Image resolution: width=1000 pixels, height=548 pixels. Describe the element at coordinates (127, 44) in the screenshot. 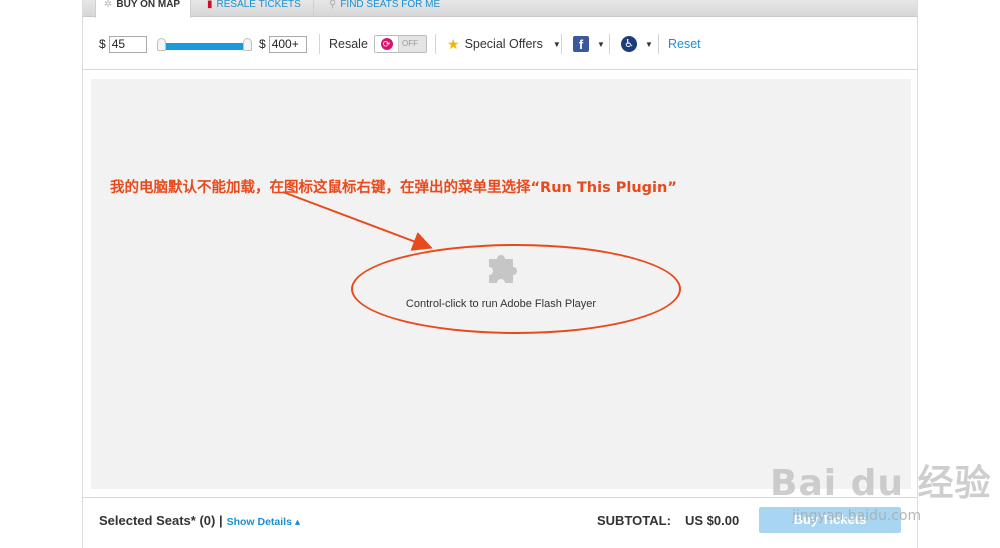

I see `price-min-input` at that location.